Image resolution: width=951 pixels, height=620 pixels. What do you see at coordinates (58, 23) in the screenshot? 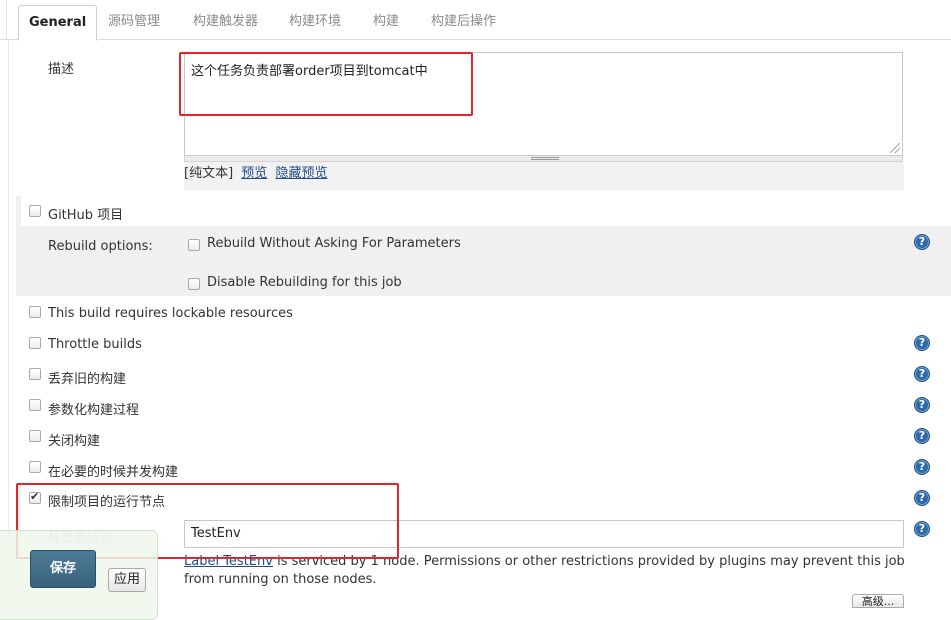
I see `tab-general: General` at bounding box center [58, 23].